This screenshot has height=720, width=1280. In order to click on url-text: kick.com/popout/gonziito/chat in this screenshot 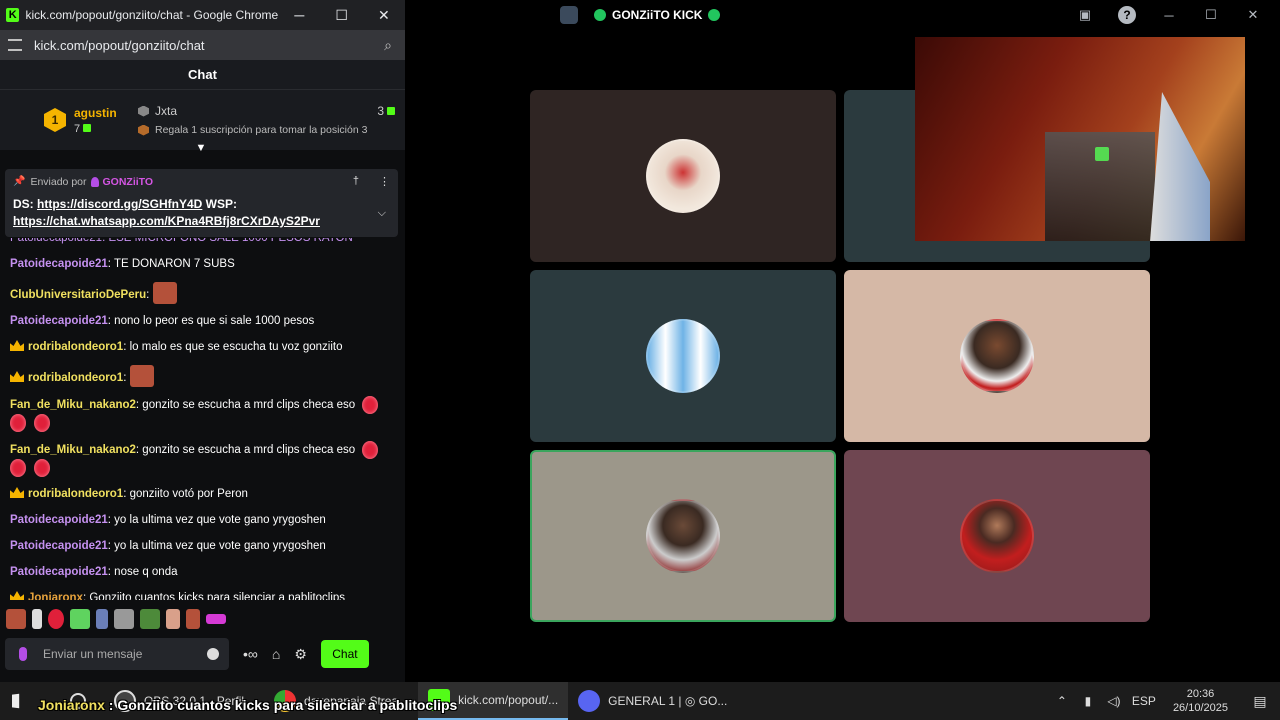, I will do `click(206, 45)`.